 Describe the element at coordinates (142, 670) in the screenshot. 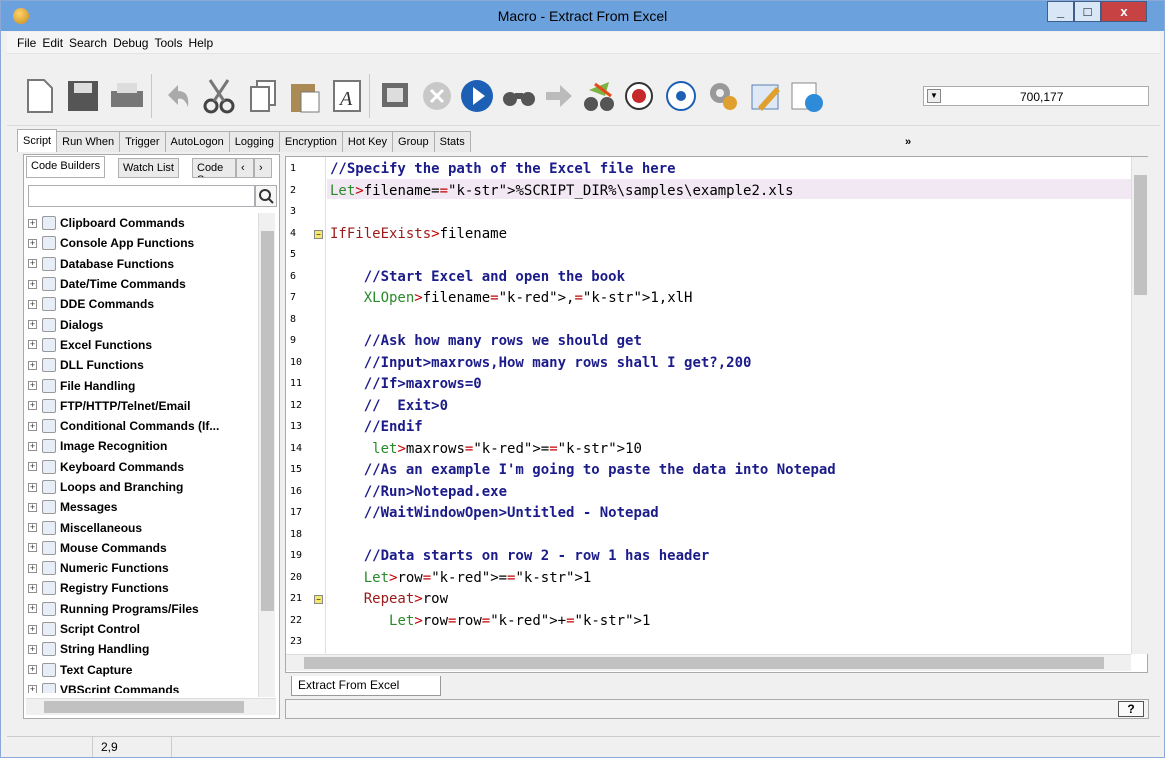

I see `tree-item: + Text Capture` at that location.